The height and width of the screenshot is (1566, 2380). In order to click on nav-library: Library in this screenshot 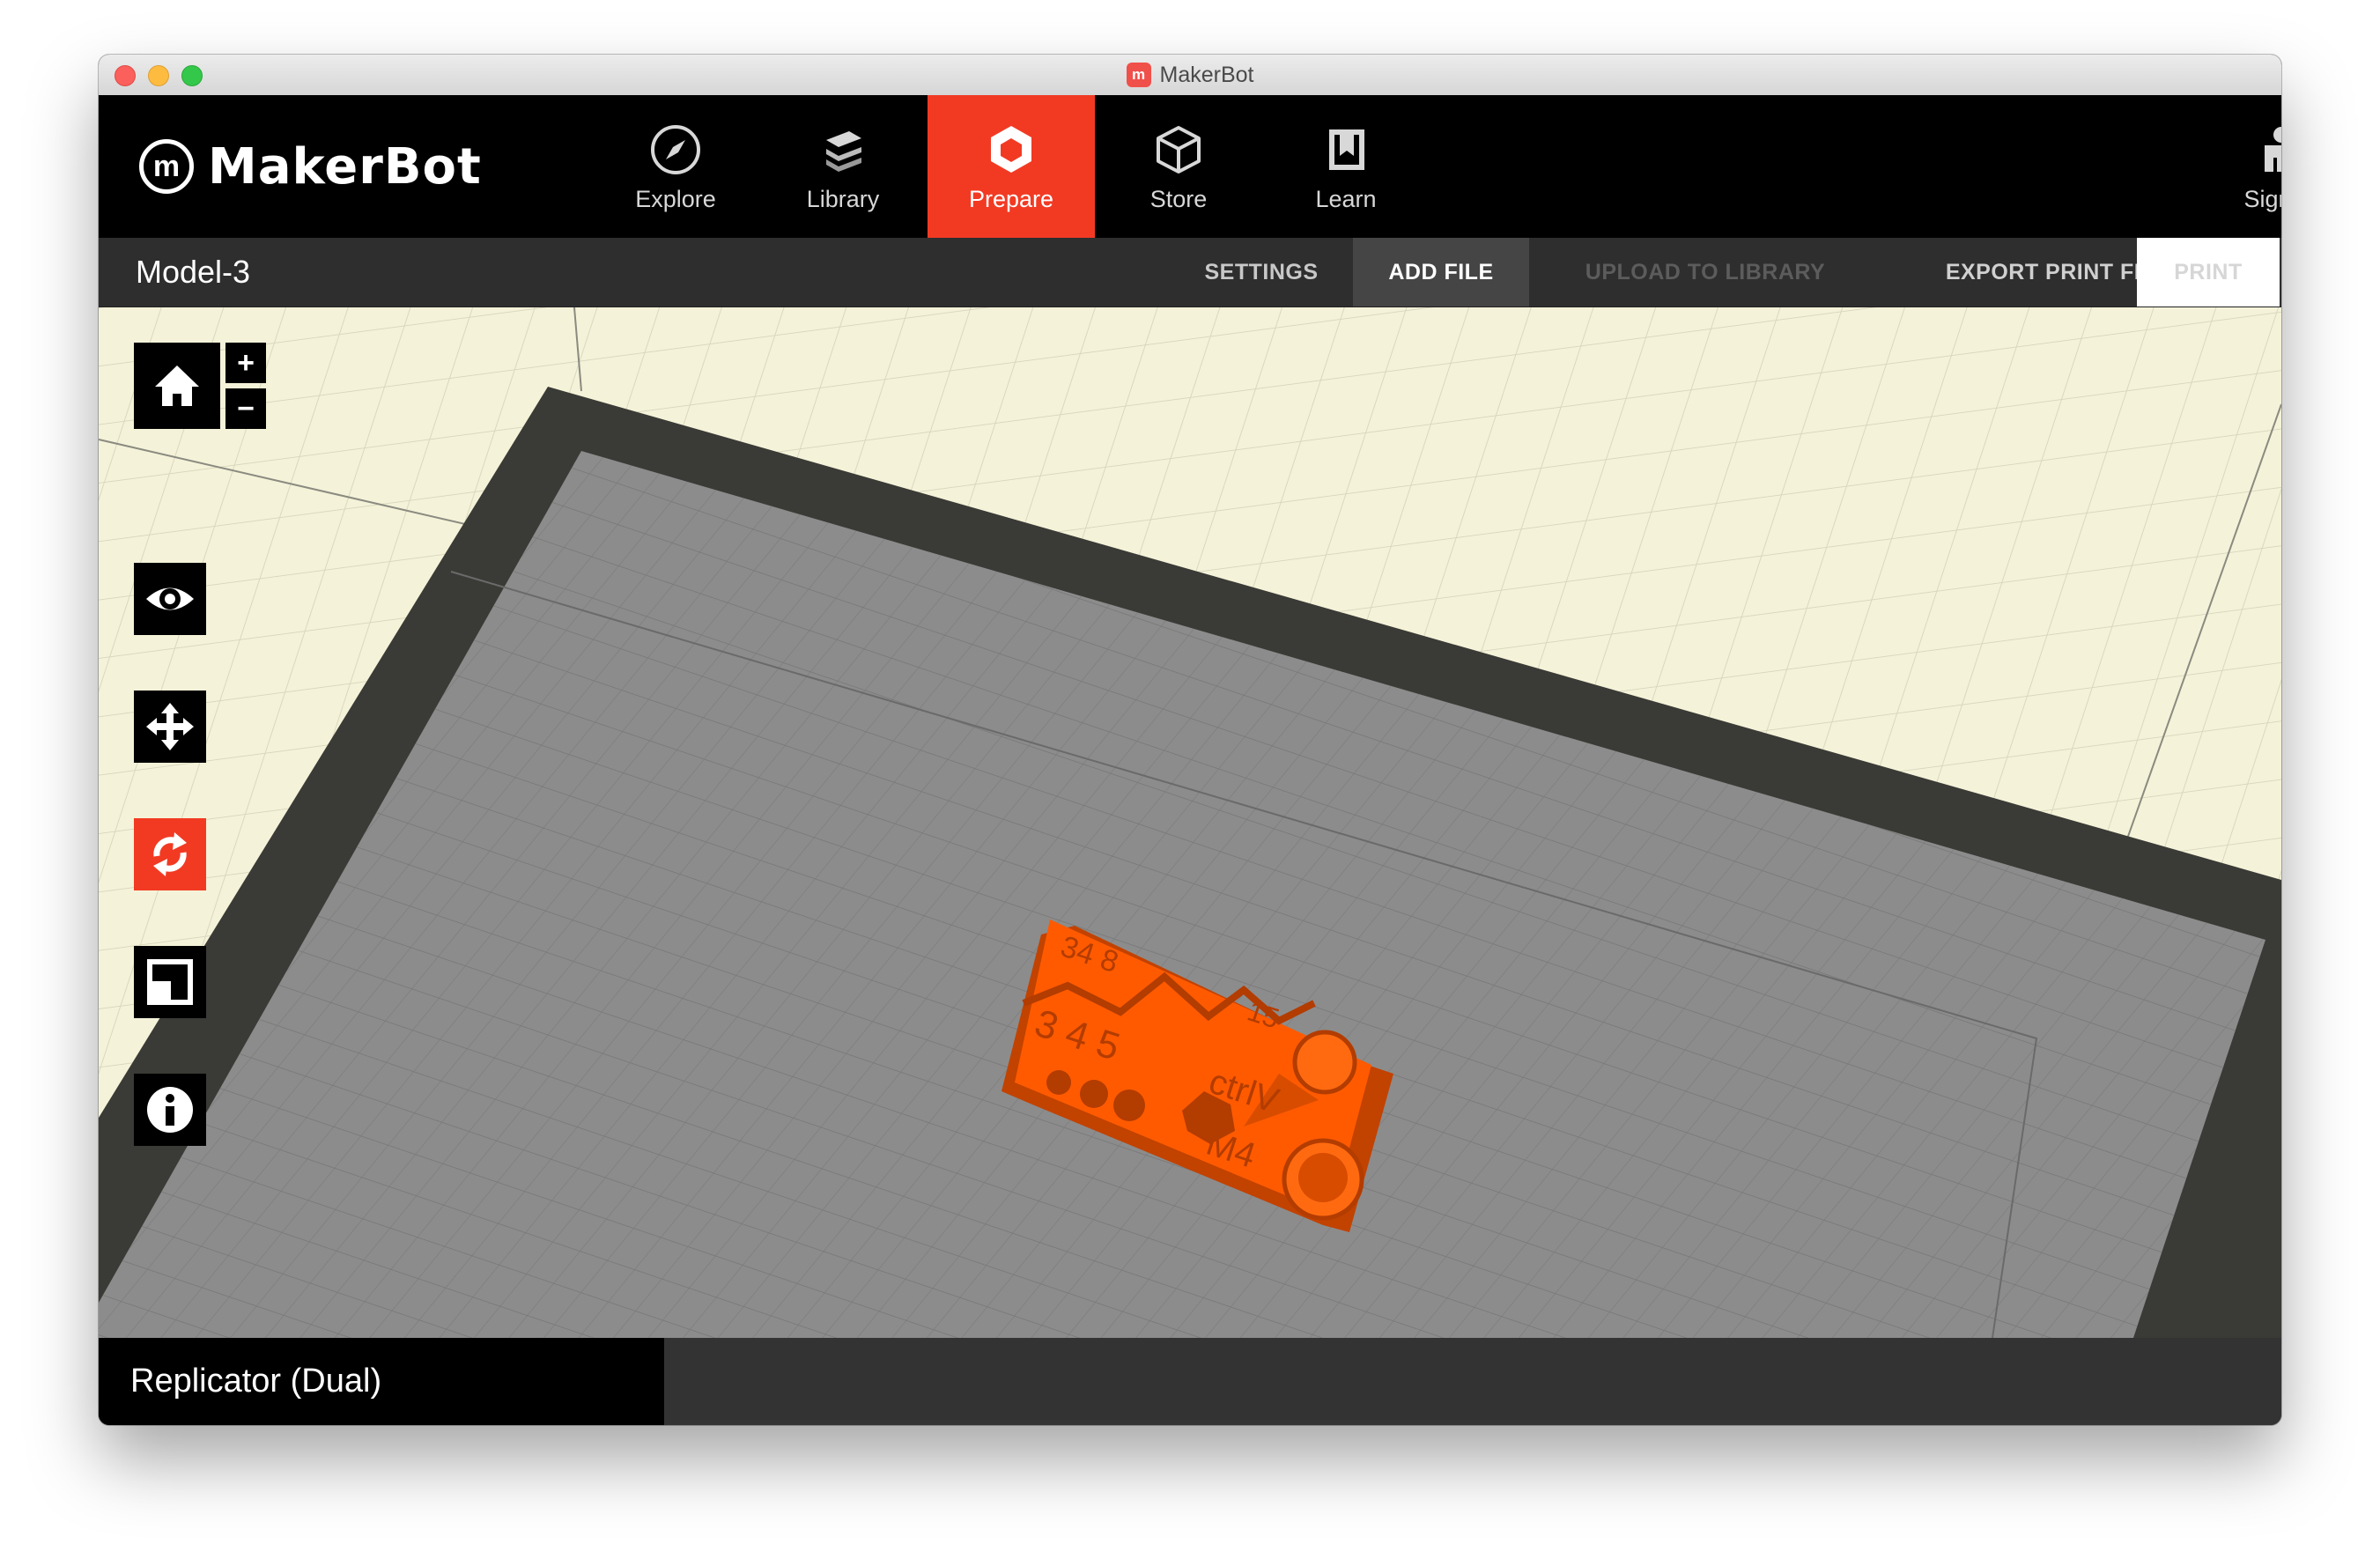, I will do `click(843, 166)`.